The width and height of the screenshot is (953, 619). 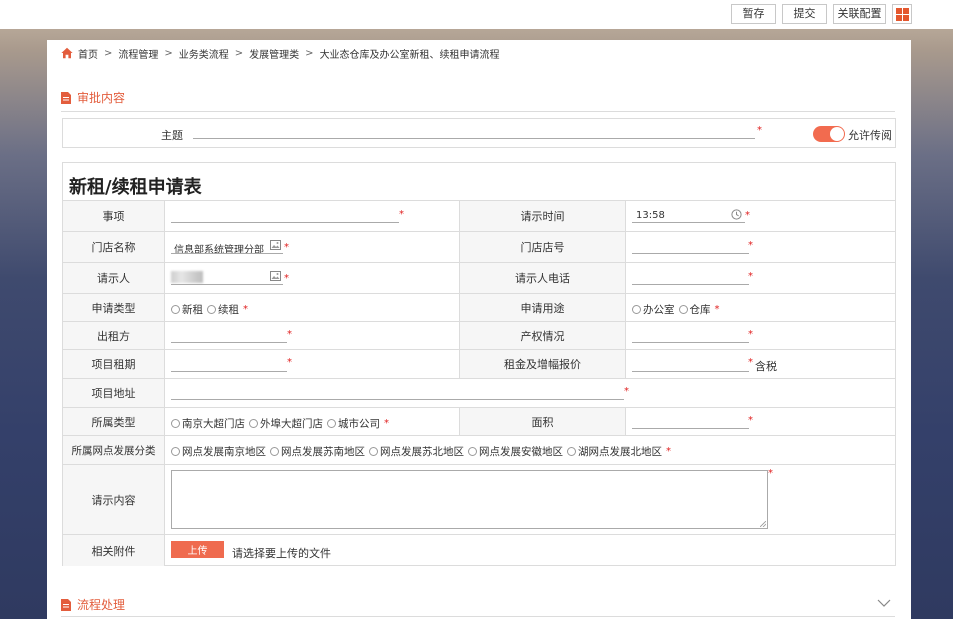 What do you see at coordinates (204, 53) in the screenshot?
I see `breadcrumb-business-process: 业务类流程` at bounding box center [204, 53].